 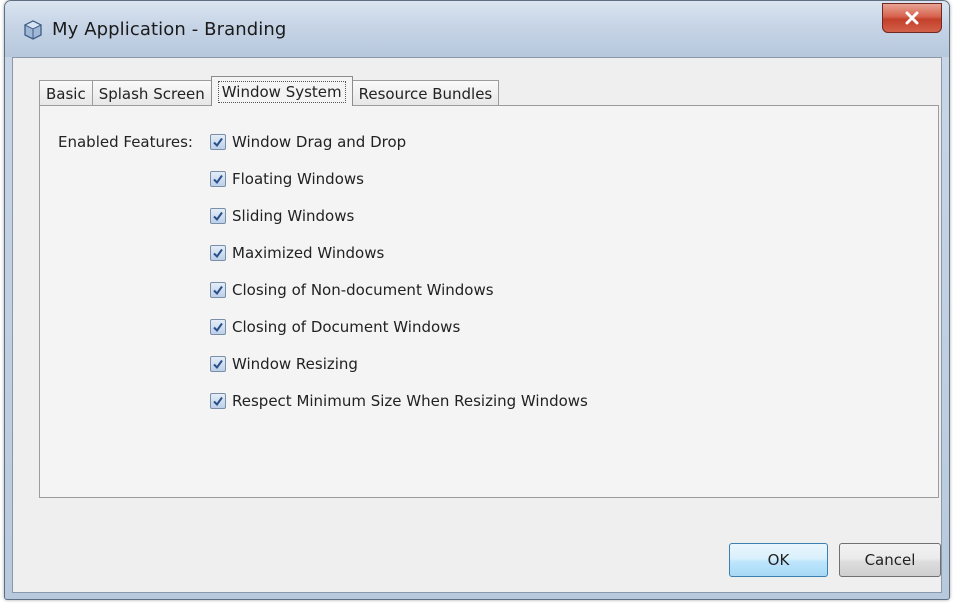 I want to click on tab-label: Window System, so click(x=281, y=91).